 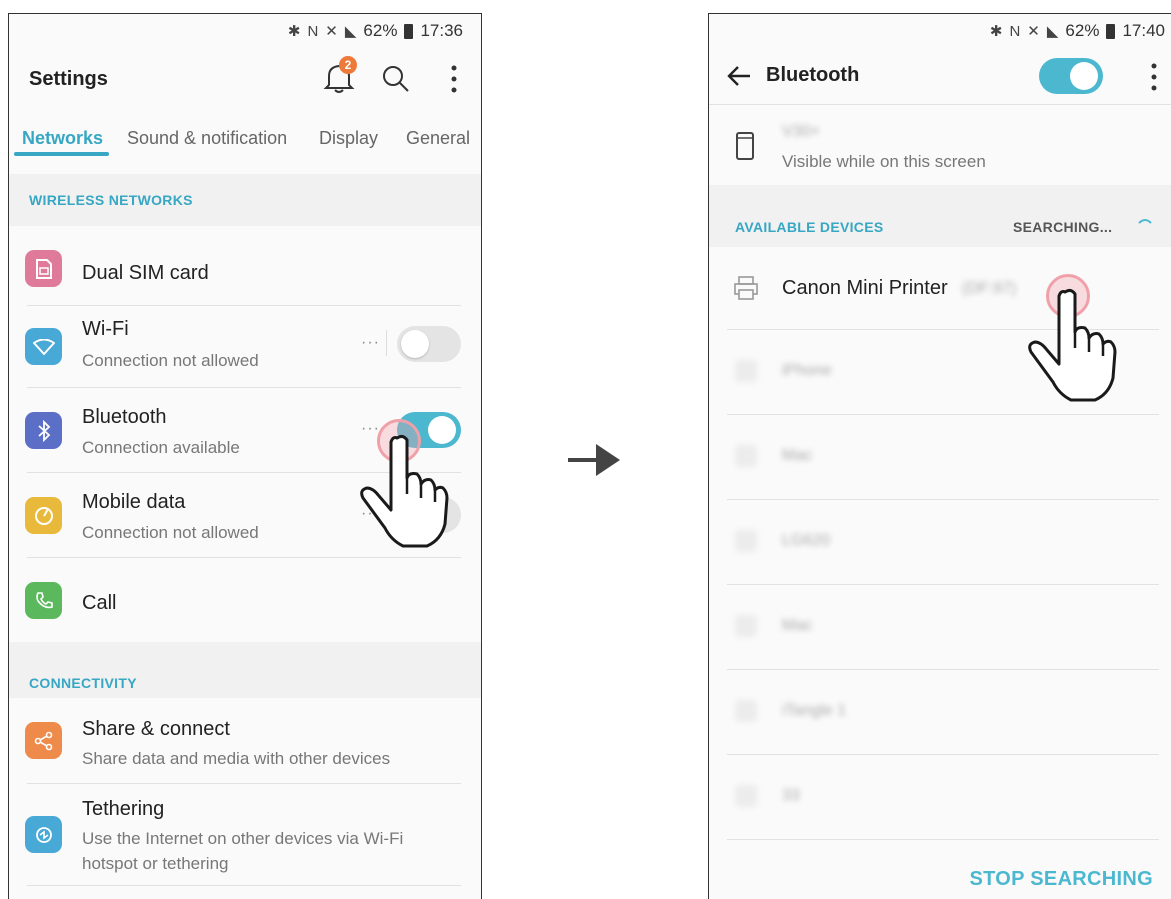 What do you see at coordinates (370, 343) in the screenshot?
I see `more-options-icon: ···` at bounding box center [370, 343].